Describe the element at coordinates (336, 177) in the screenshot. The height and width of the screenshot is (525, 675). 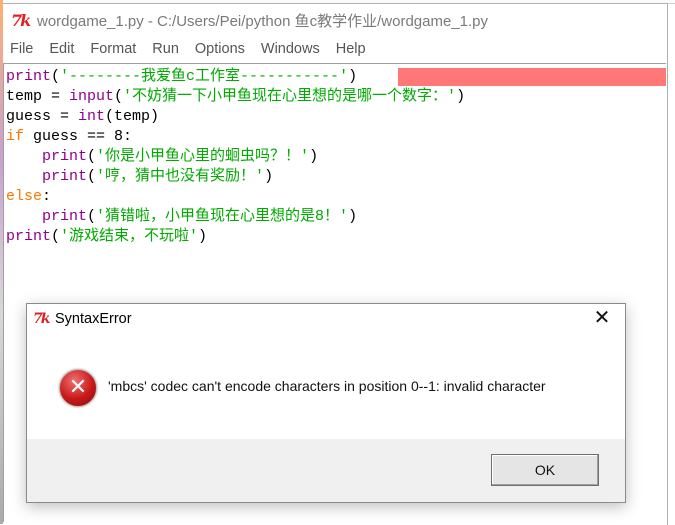
I see `code-line: print('哼，猜中也没有奖励！')` at that location.